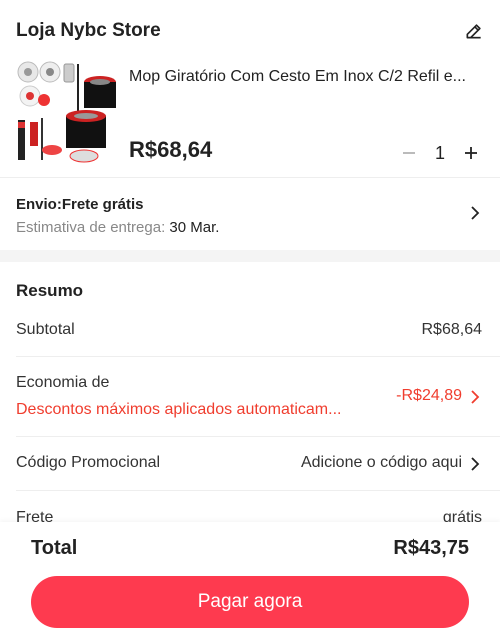 The width and height of the screenshot is (500, 642). I want to click on summary-title: Resumo, so click(50, 290).